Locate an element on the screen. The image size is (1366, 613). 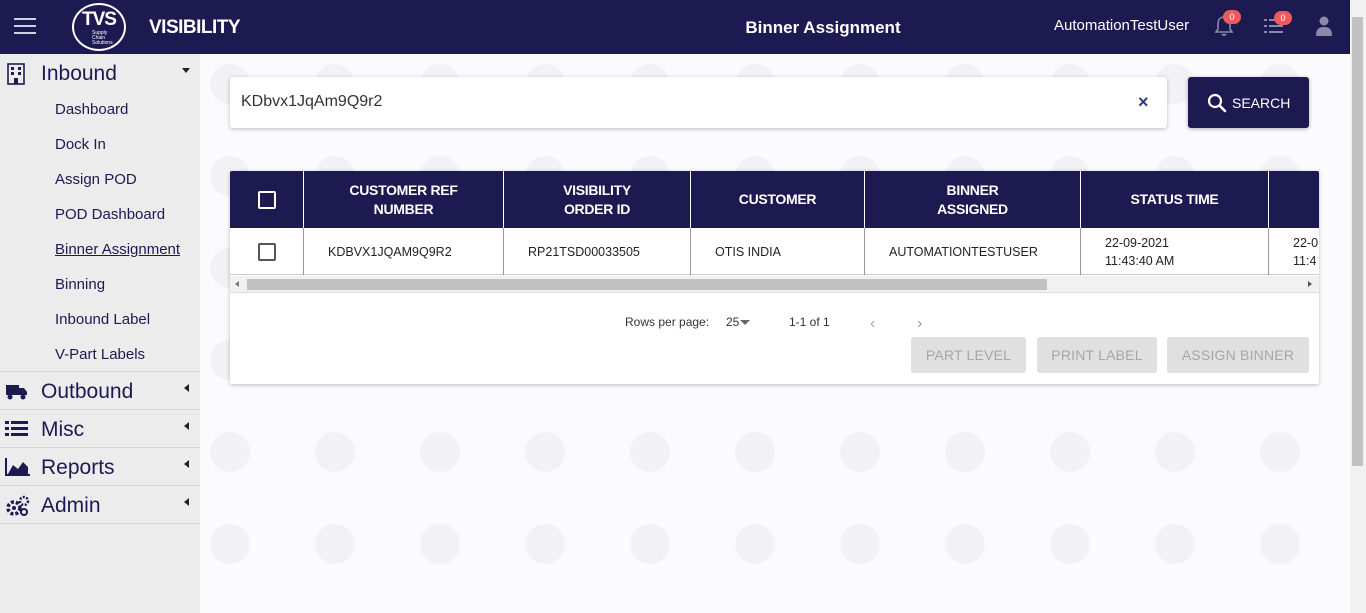
sidebar-section-label: Inbound is located at coordinates (79, 73).